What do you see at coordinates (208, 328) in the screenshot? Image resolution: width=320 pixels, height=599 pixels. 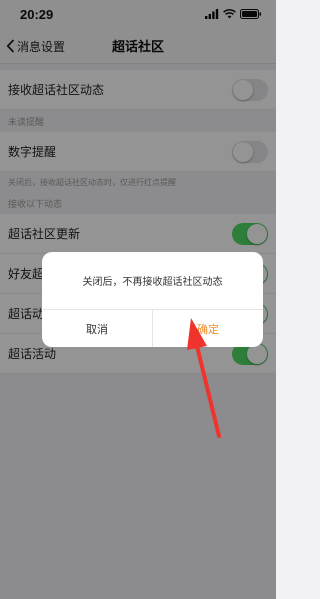 I see `confirm-button: 确定` at bounding box center [208, 328].